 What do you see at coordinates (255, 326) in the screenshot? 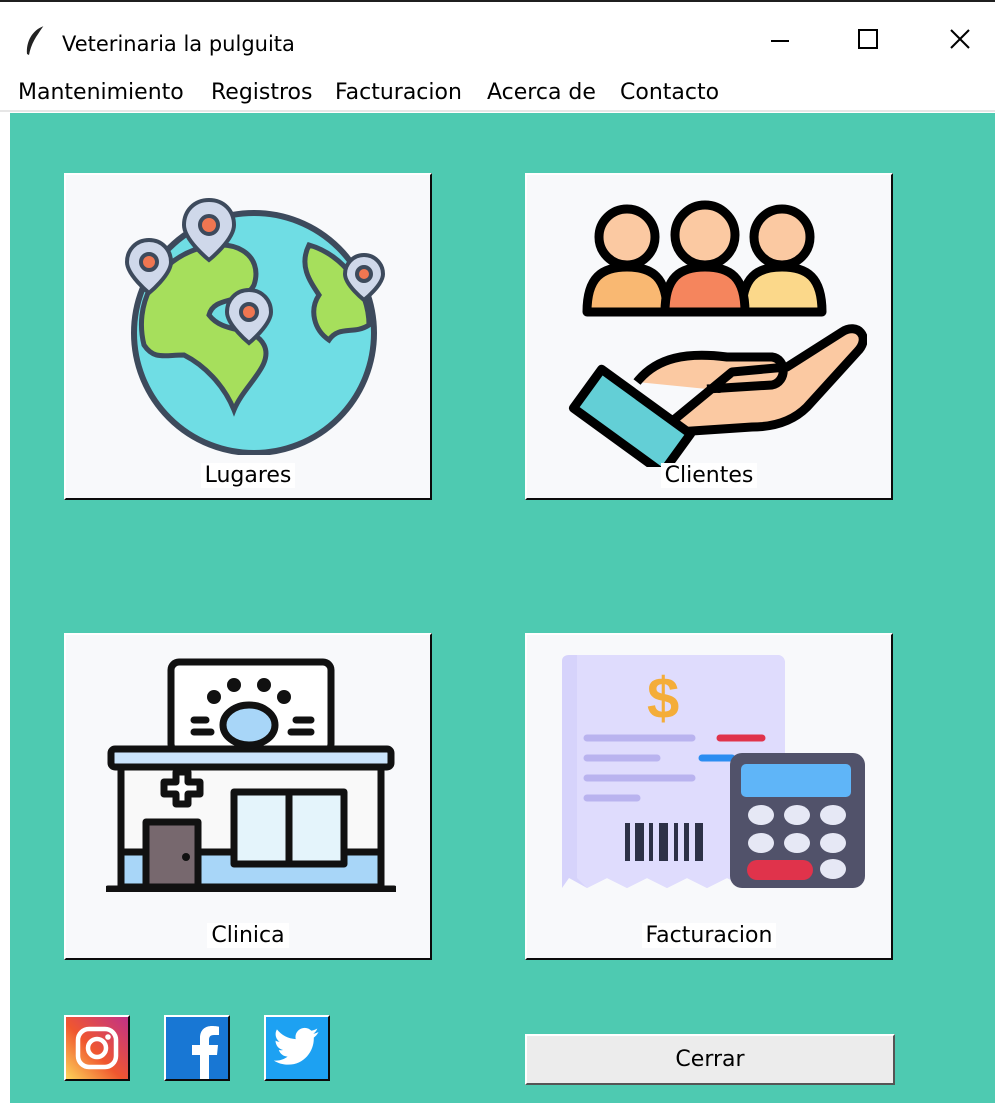
I see `globe-map-pins-icon` at bounding box center [255, 326].